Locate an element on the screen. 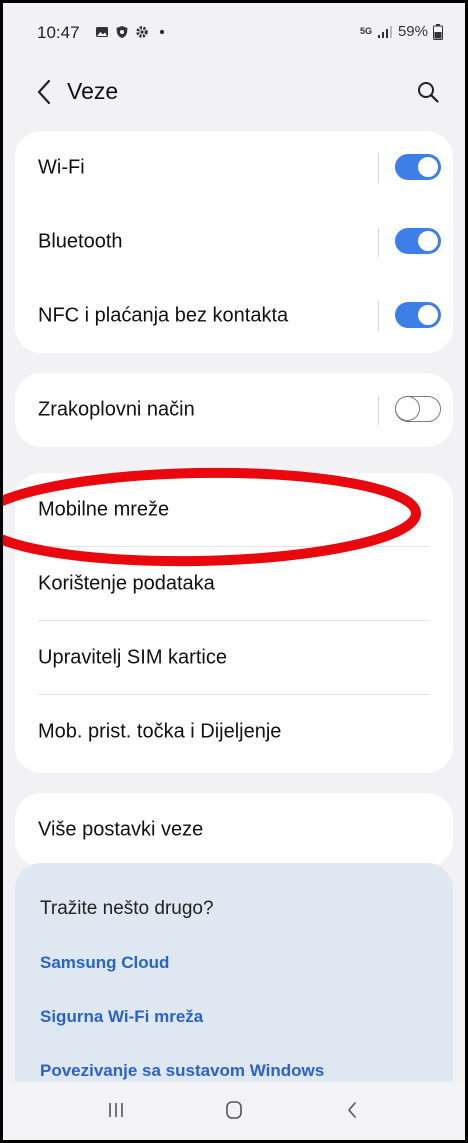  battery-percent: 59% is located at coordinates (412, 31).